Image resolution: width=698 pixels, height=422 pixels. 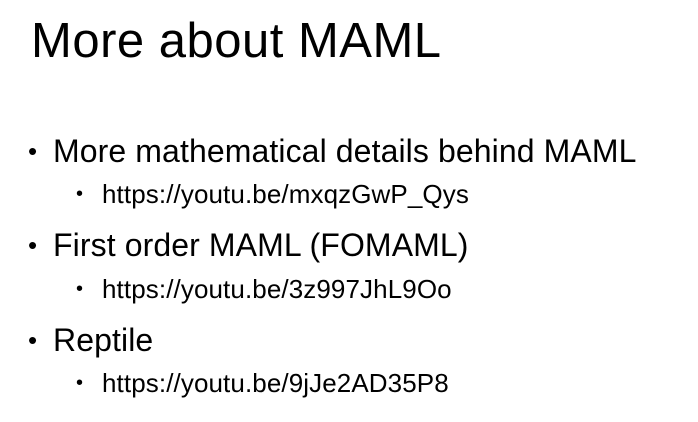 I want to click on slide-title: More about MAML, so click(x=236, y=41).